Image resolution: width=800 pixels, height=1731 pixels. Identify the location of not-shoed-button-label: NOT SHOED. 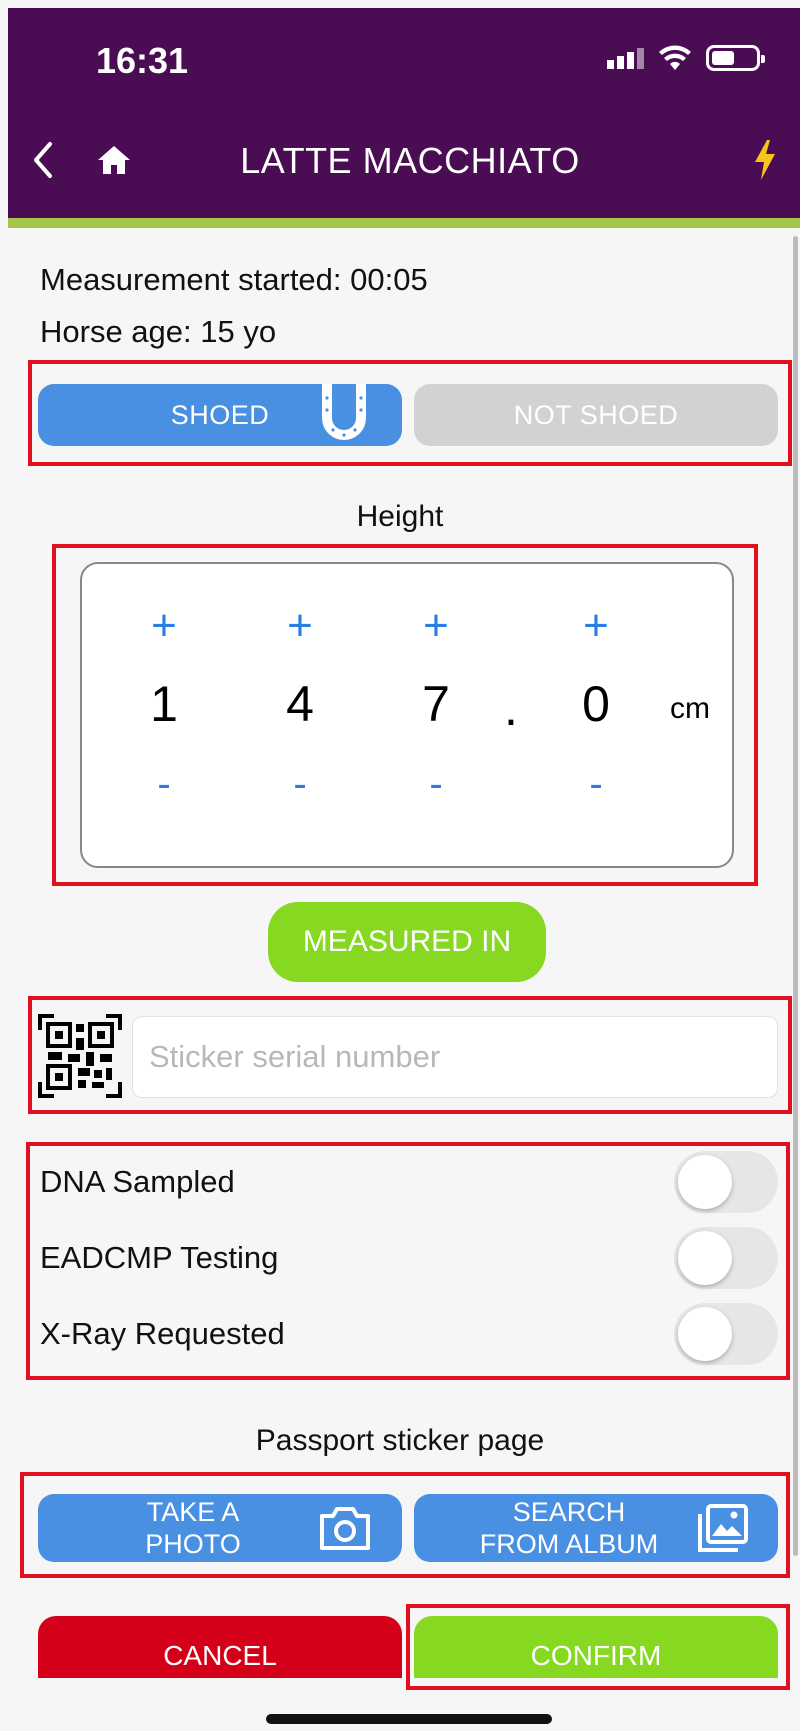
(596, 414).